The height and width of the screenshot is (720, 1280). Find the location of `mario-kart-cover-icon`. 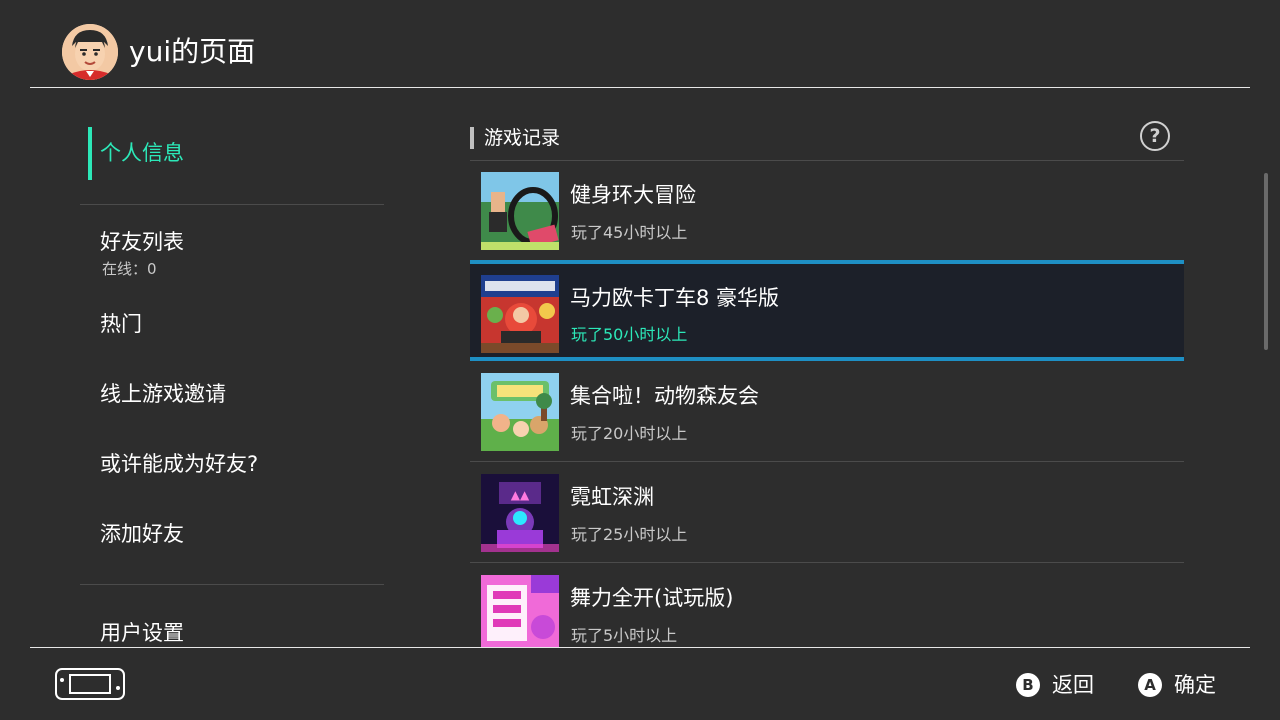

mario-kart-cover-icon is located at coordinates (520, 314).